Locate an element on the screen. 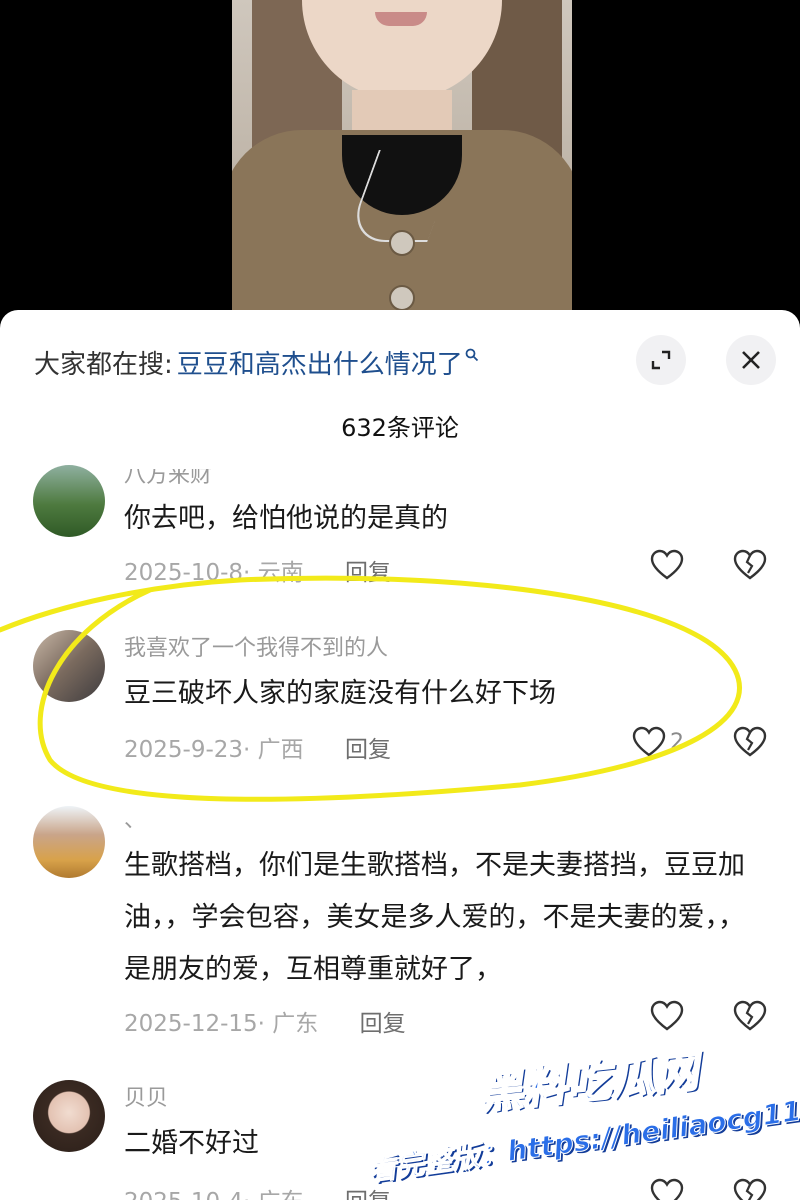  comment-location: 广西 is located at coordinates (280, 750).